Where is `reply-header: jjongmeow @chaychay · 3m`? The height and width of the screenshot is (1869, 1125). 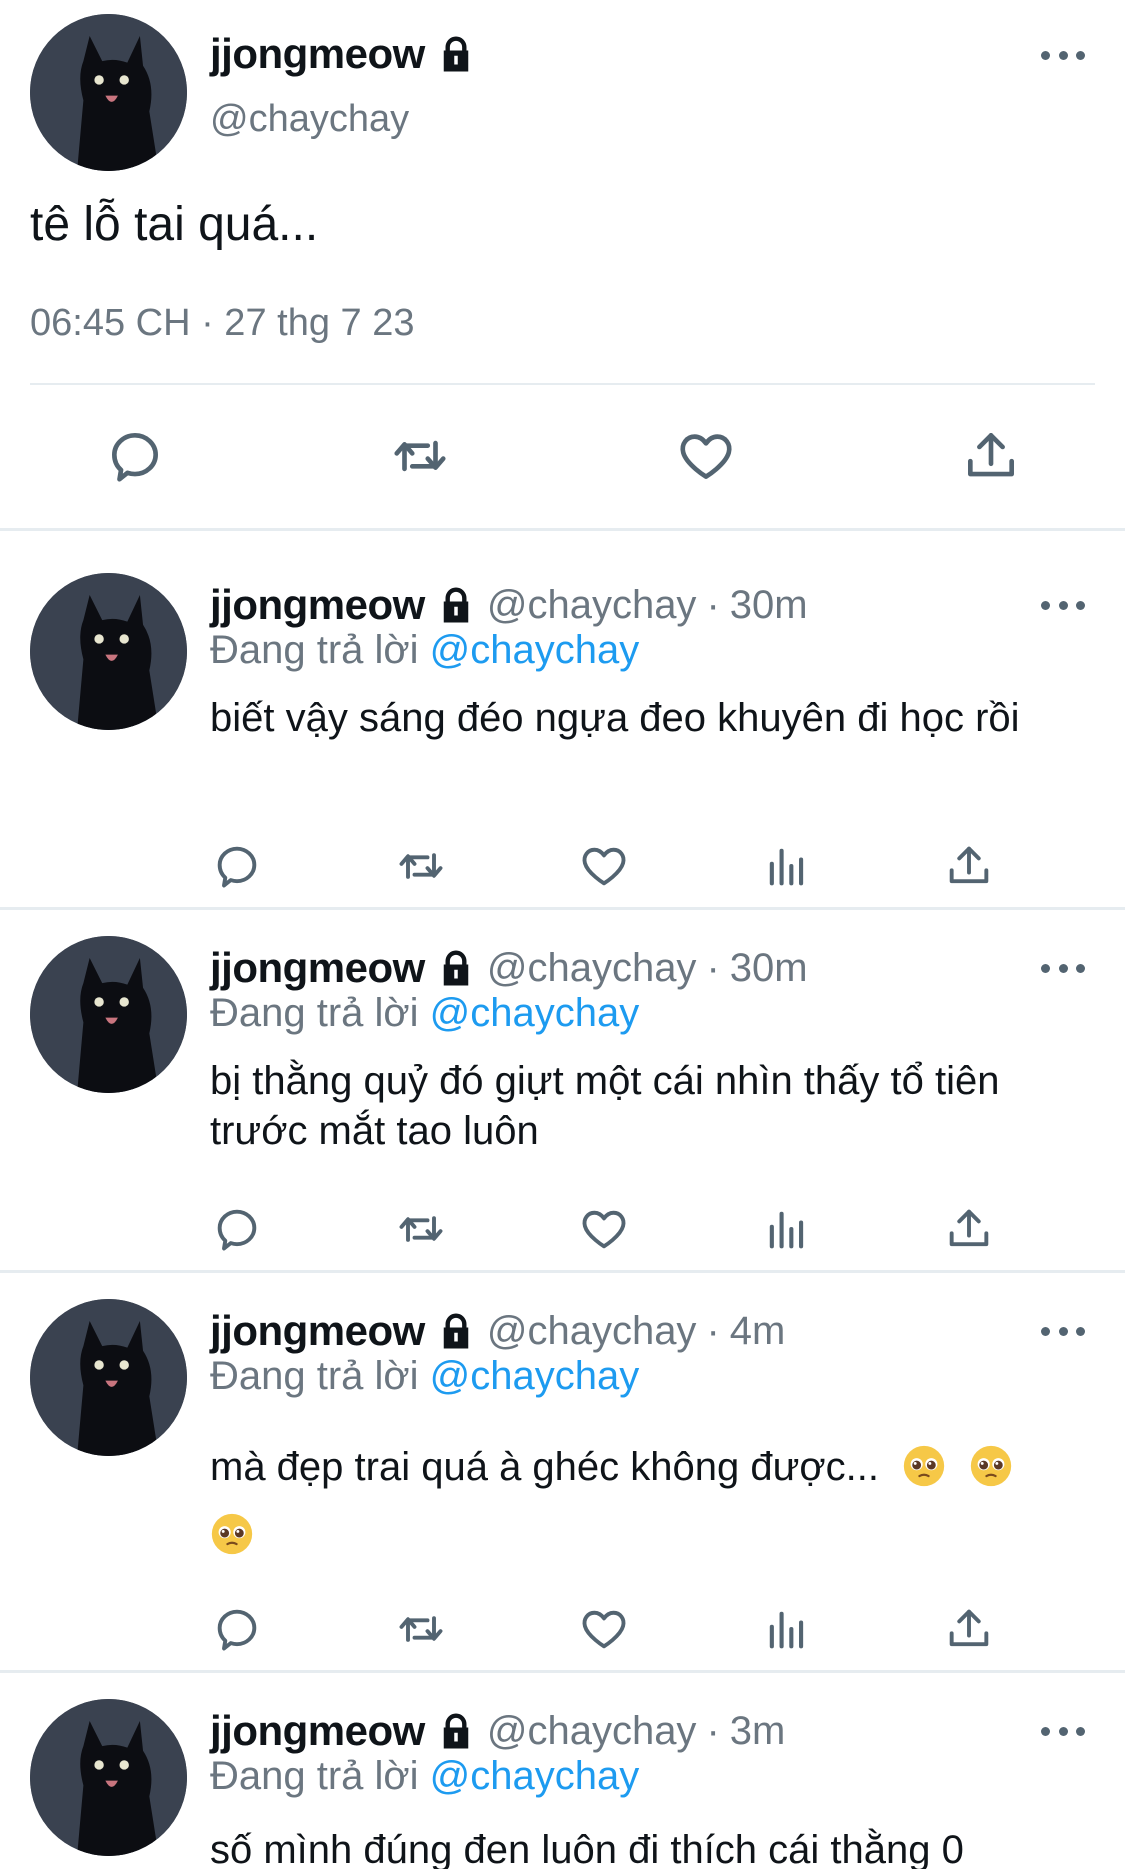
reply-header: jjongmeow @chaychay · 3m is located at coordinates (497, 1731).